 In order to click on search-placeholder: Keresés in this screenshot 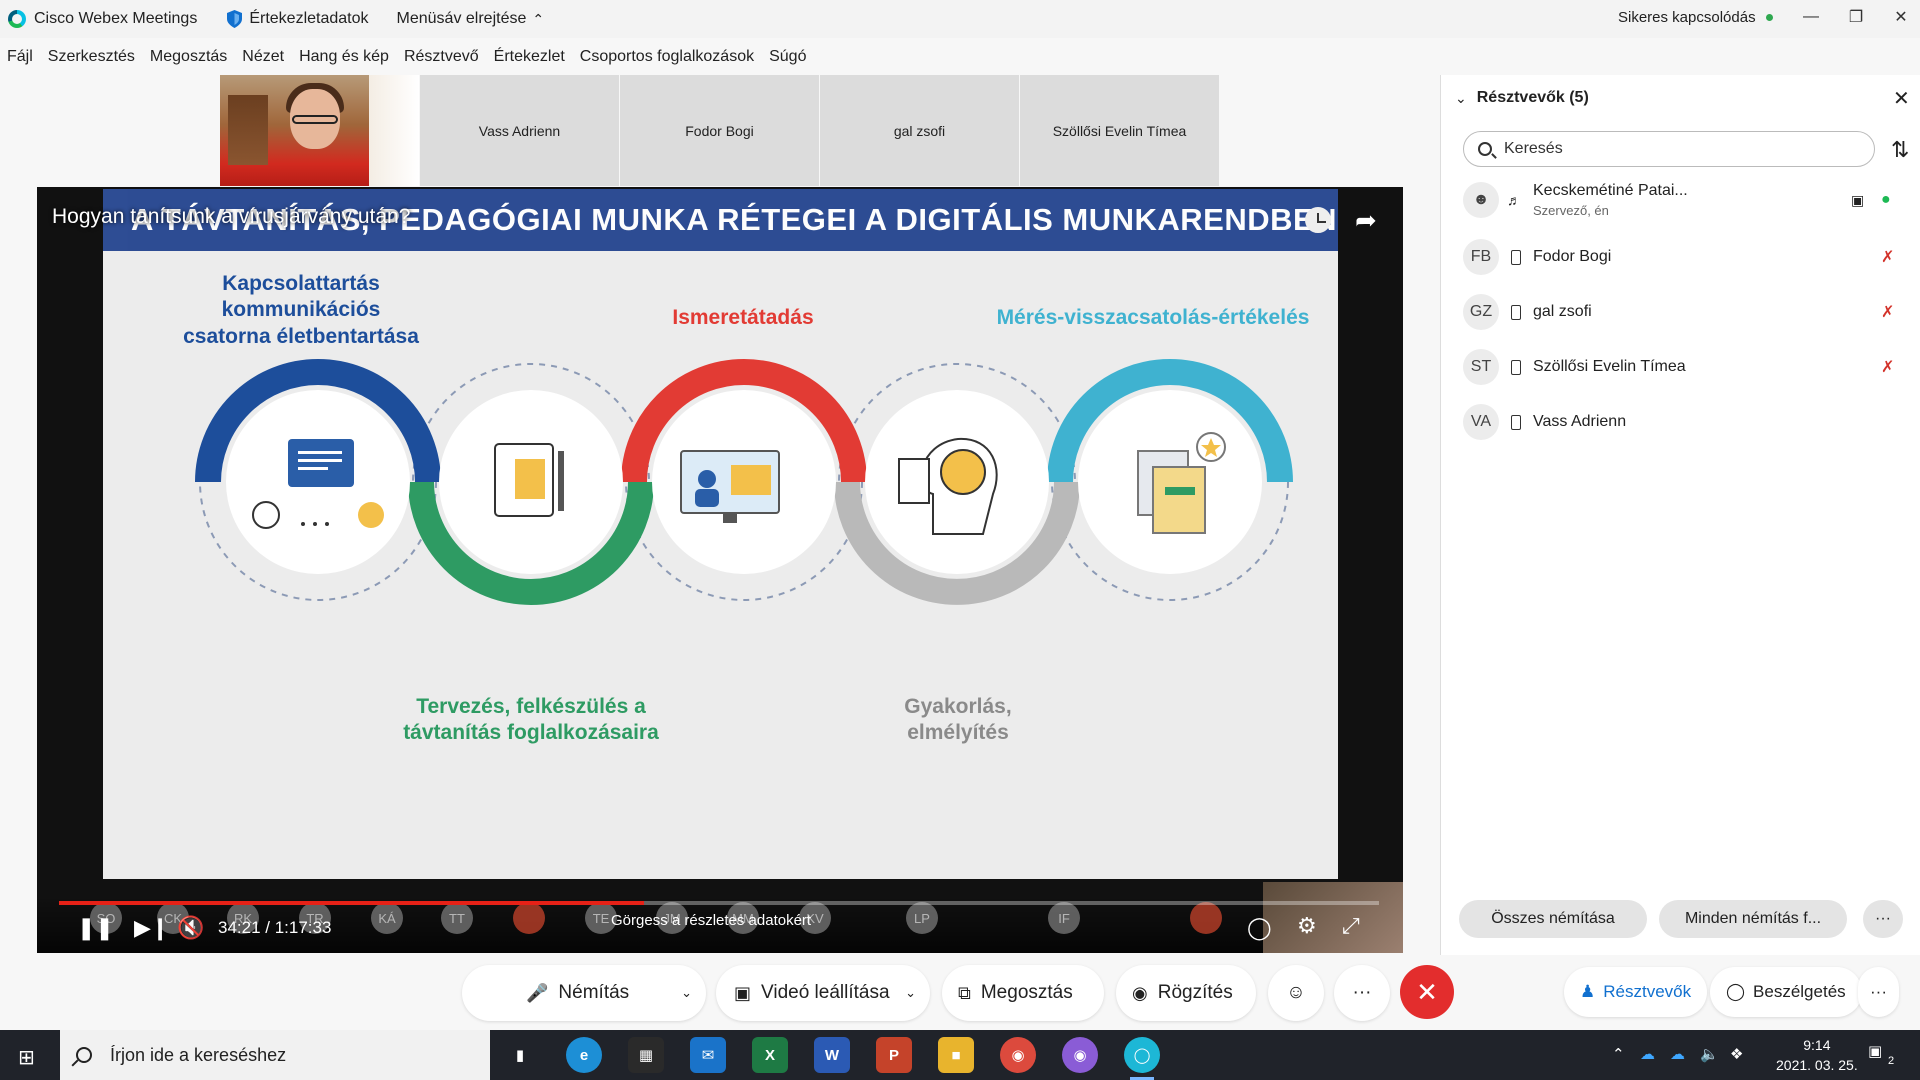, I will do `click(1533, 148)`.